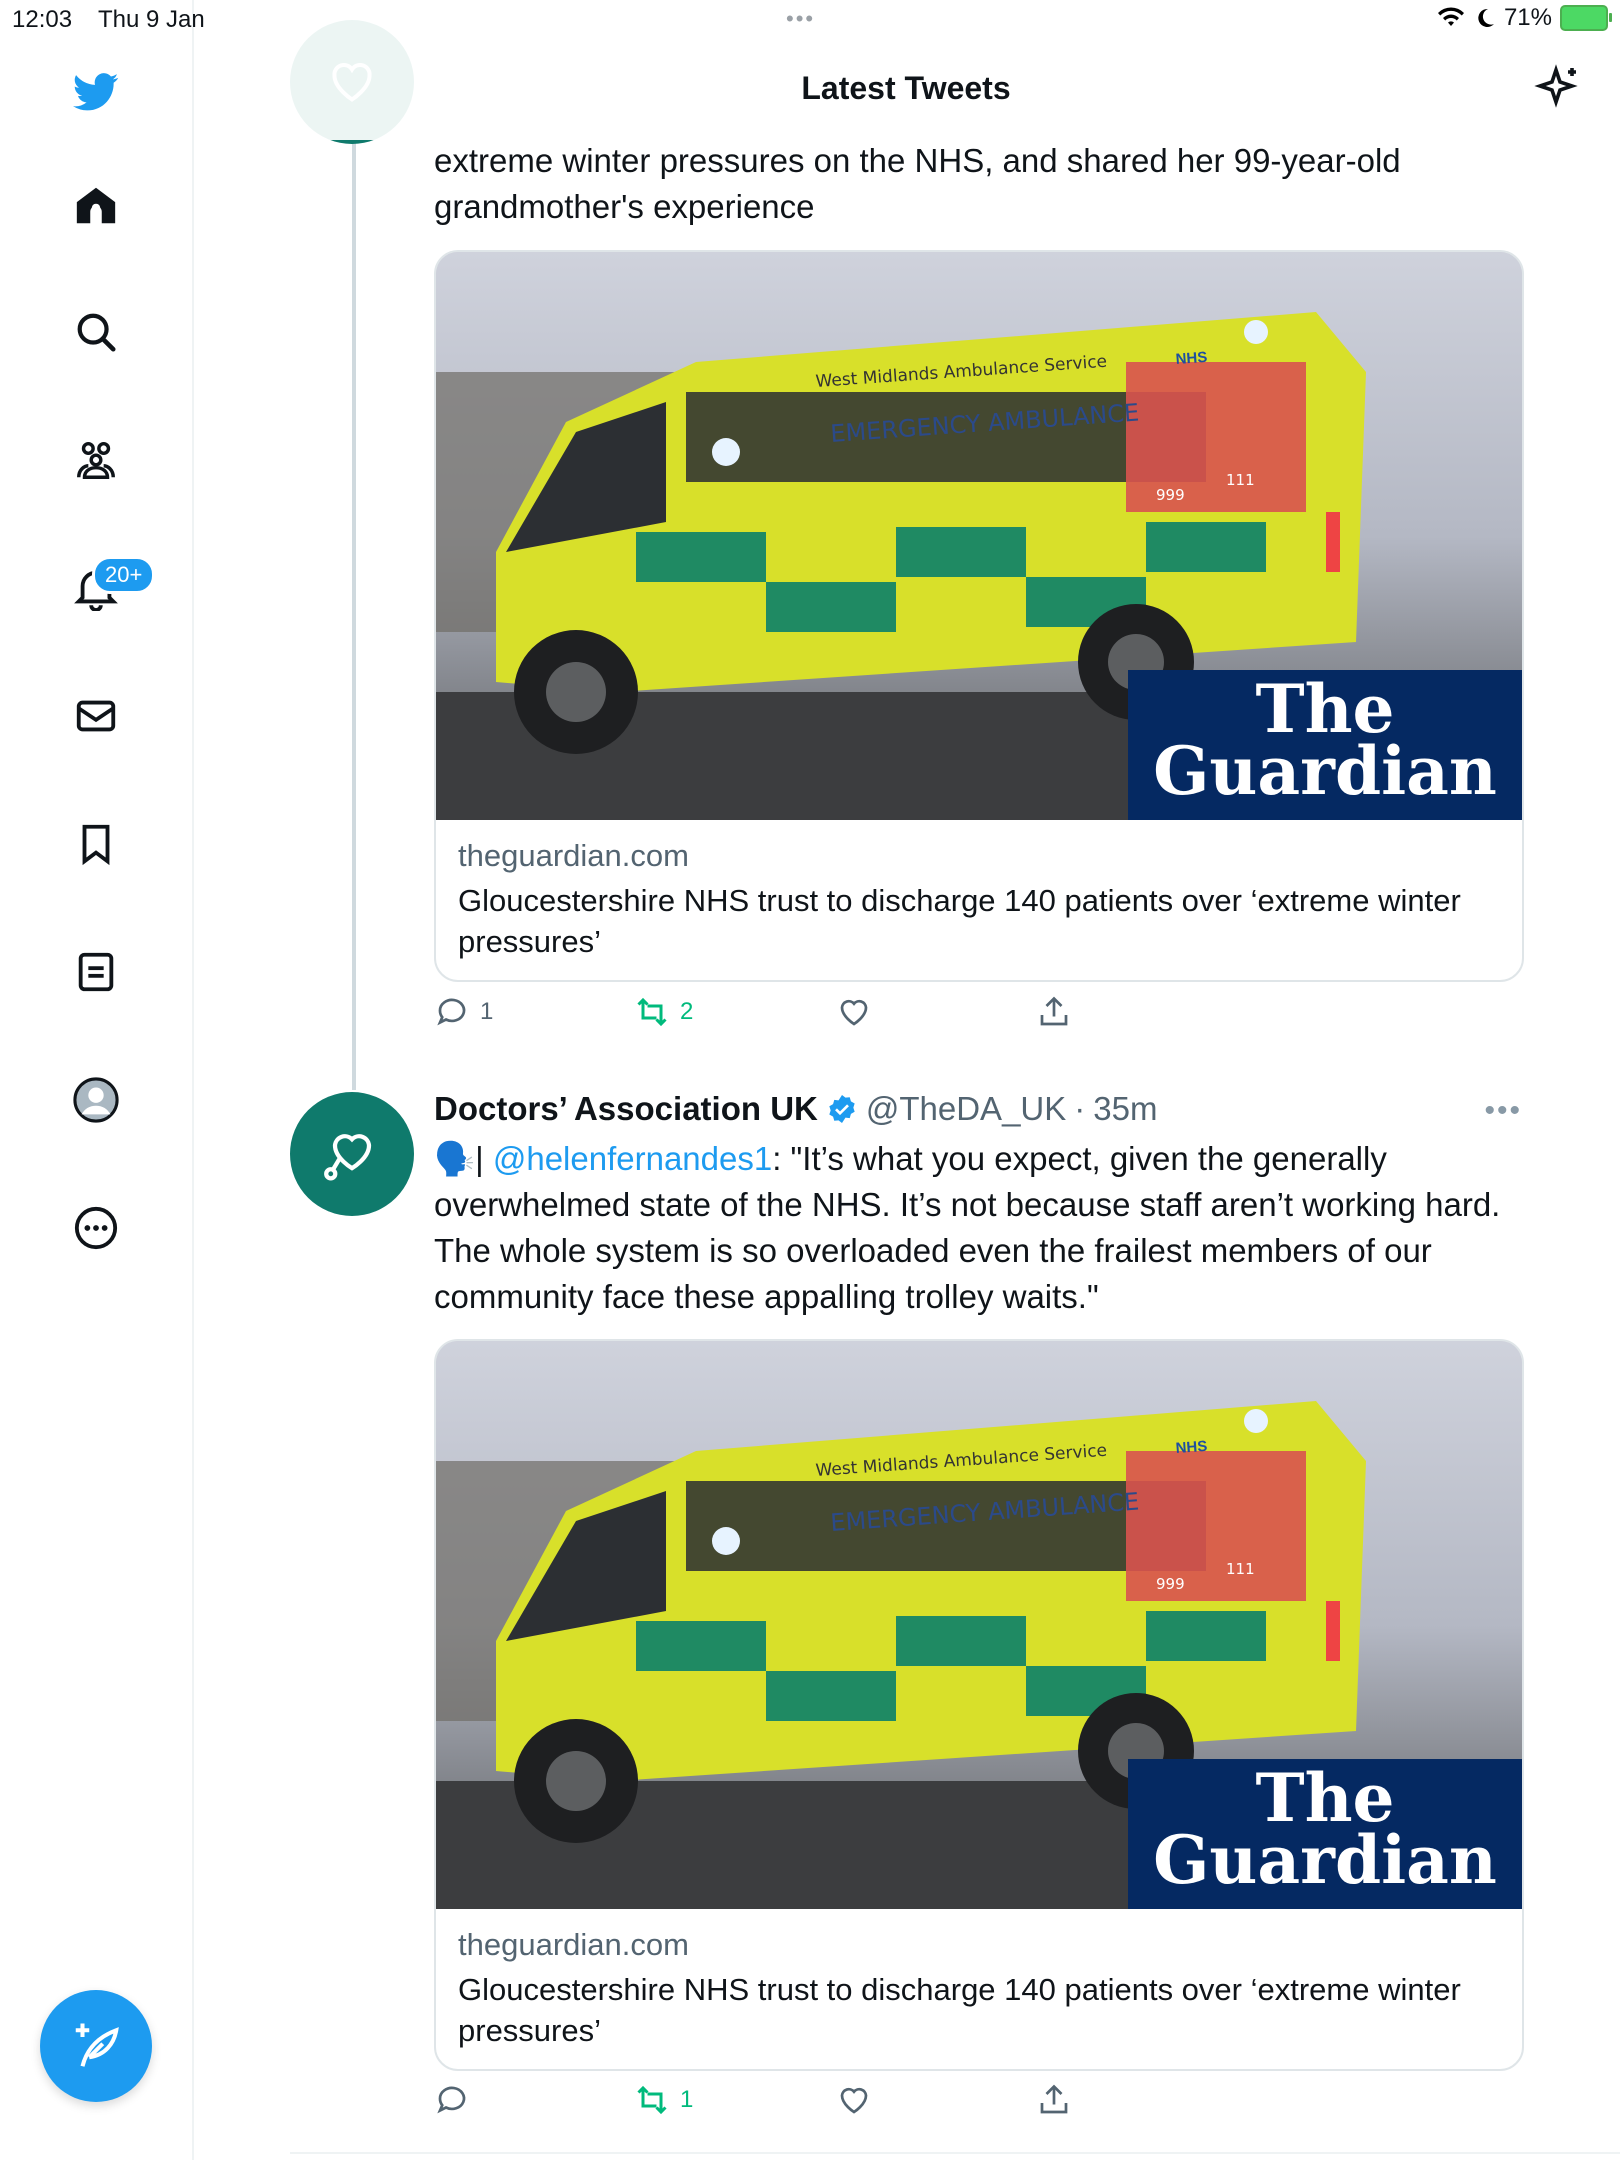 This screenshot has width=1620, height=2160. What do you see at coordinates (124, 575) in the screenshot?
I see `notifications-badge: 20+` at bounding box center [124, 575].